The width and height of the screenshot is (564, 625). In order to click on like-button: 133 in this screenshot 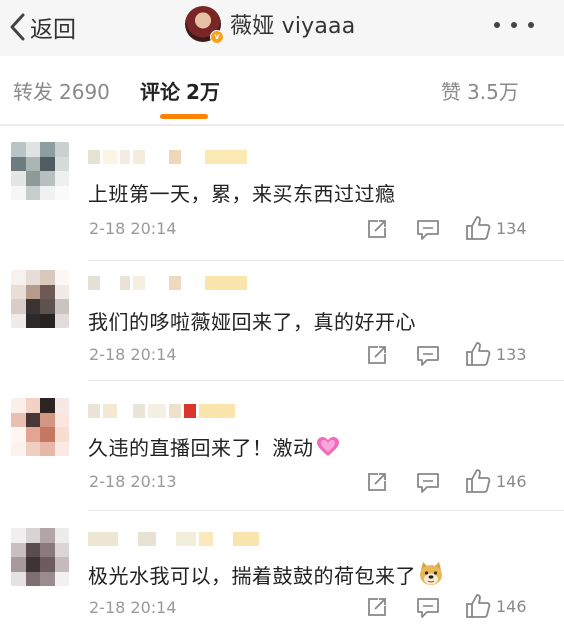, I will do `click(496, 354)`.